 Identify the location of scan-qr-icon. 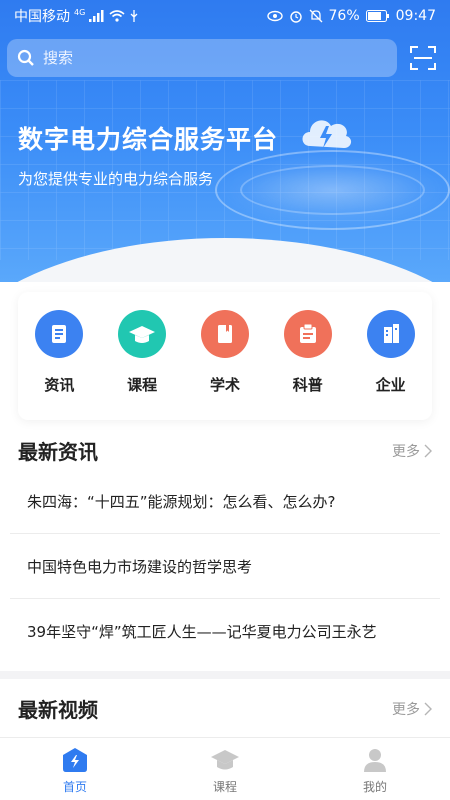
(423, 58).